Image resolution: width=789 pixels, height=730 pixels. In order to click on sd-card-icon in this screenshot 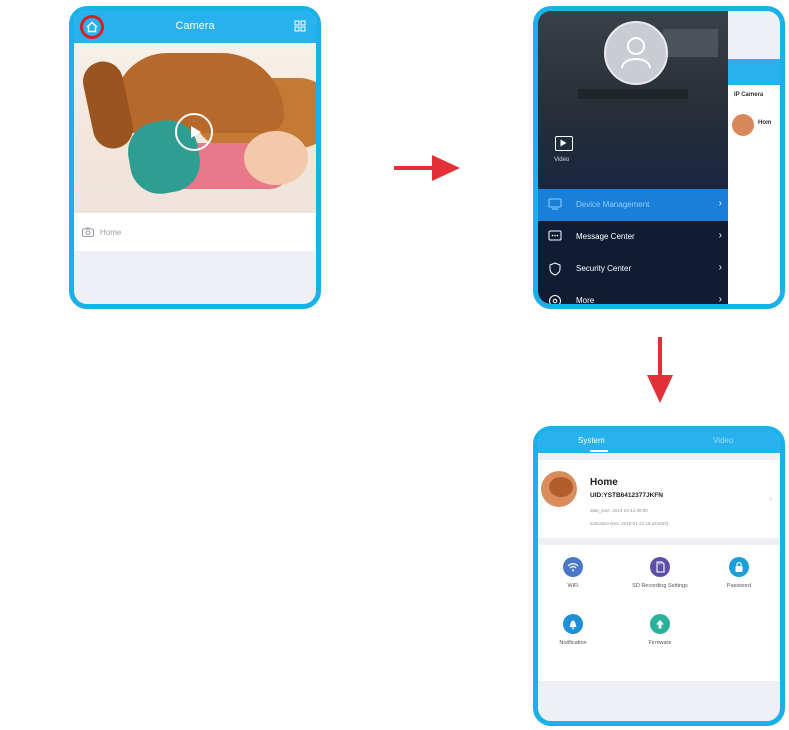, I will do `click(660, 567)`.